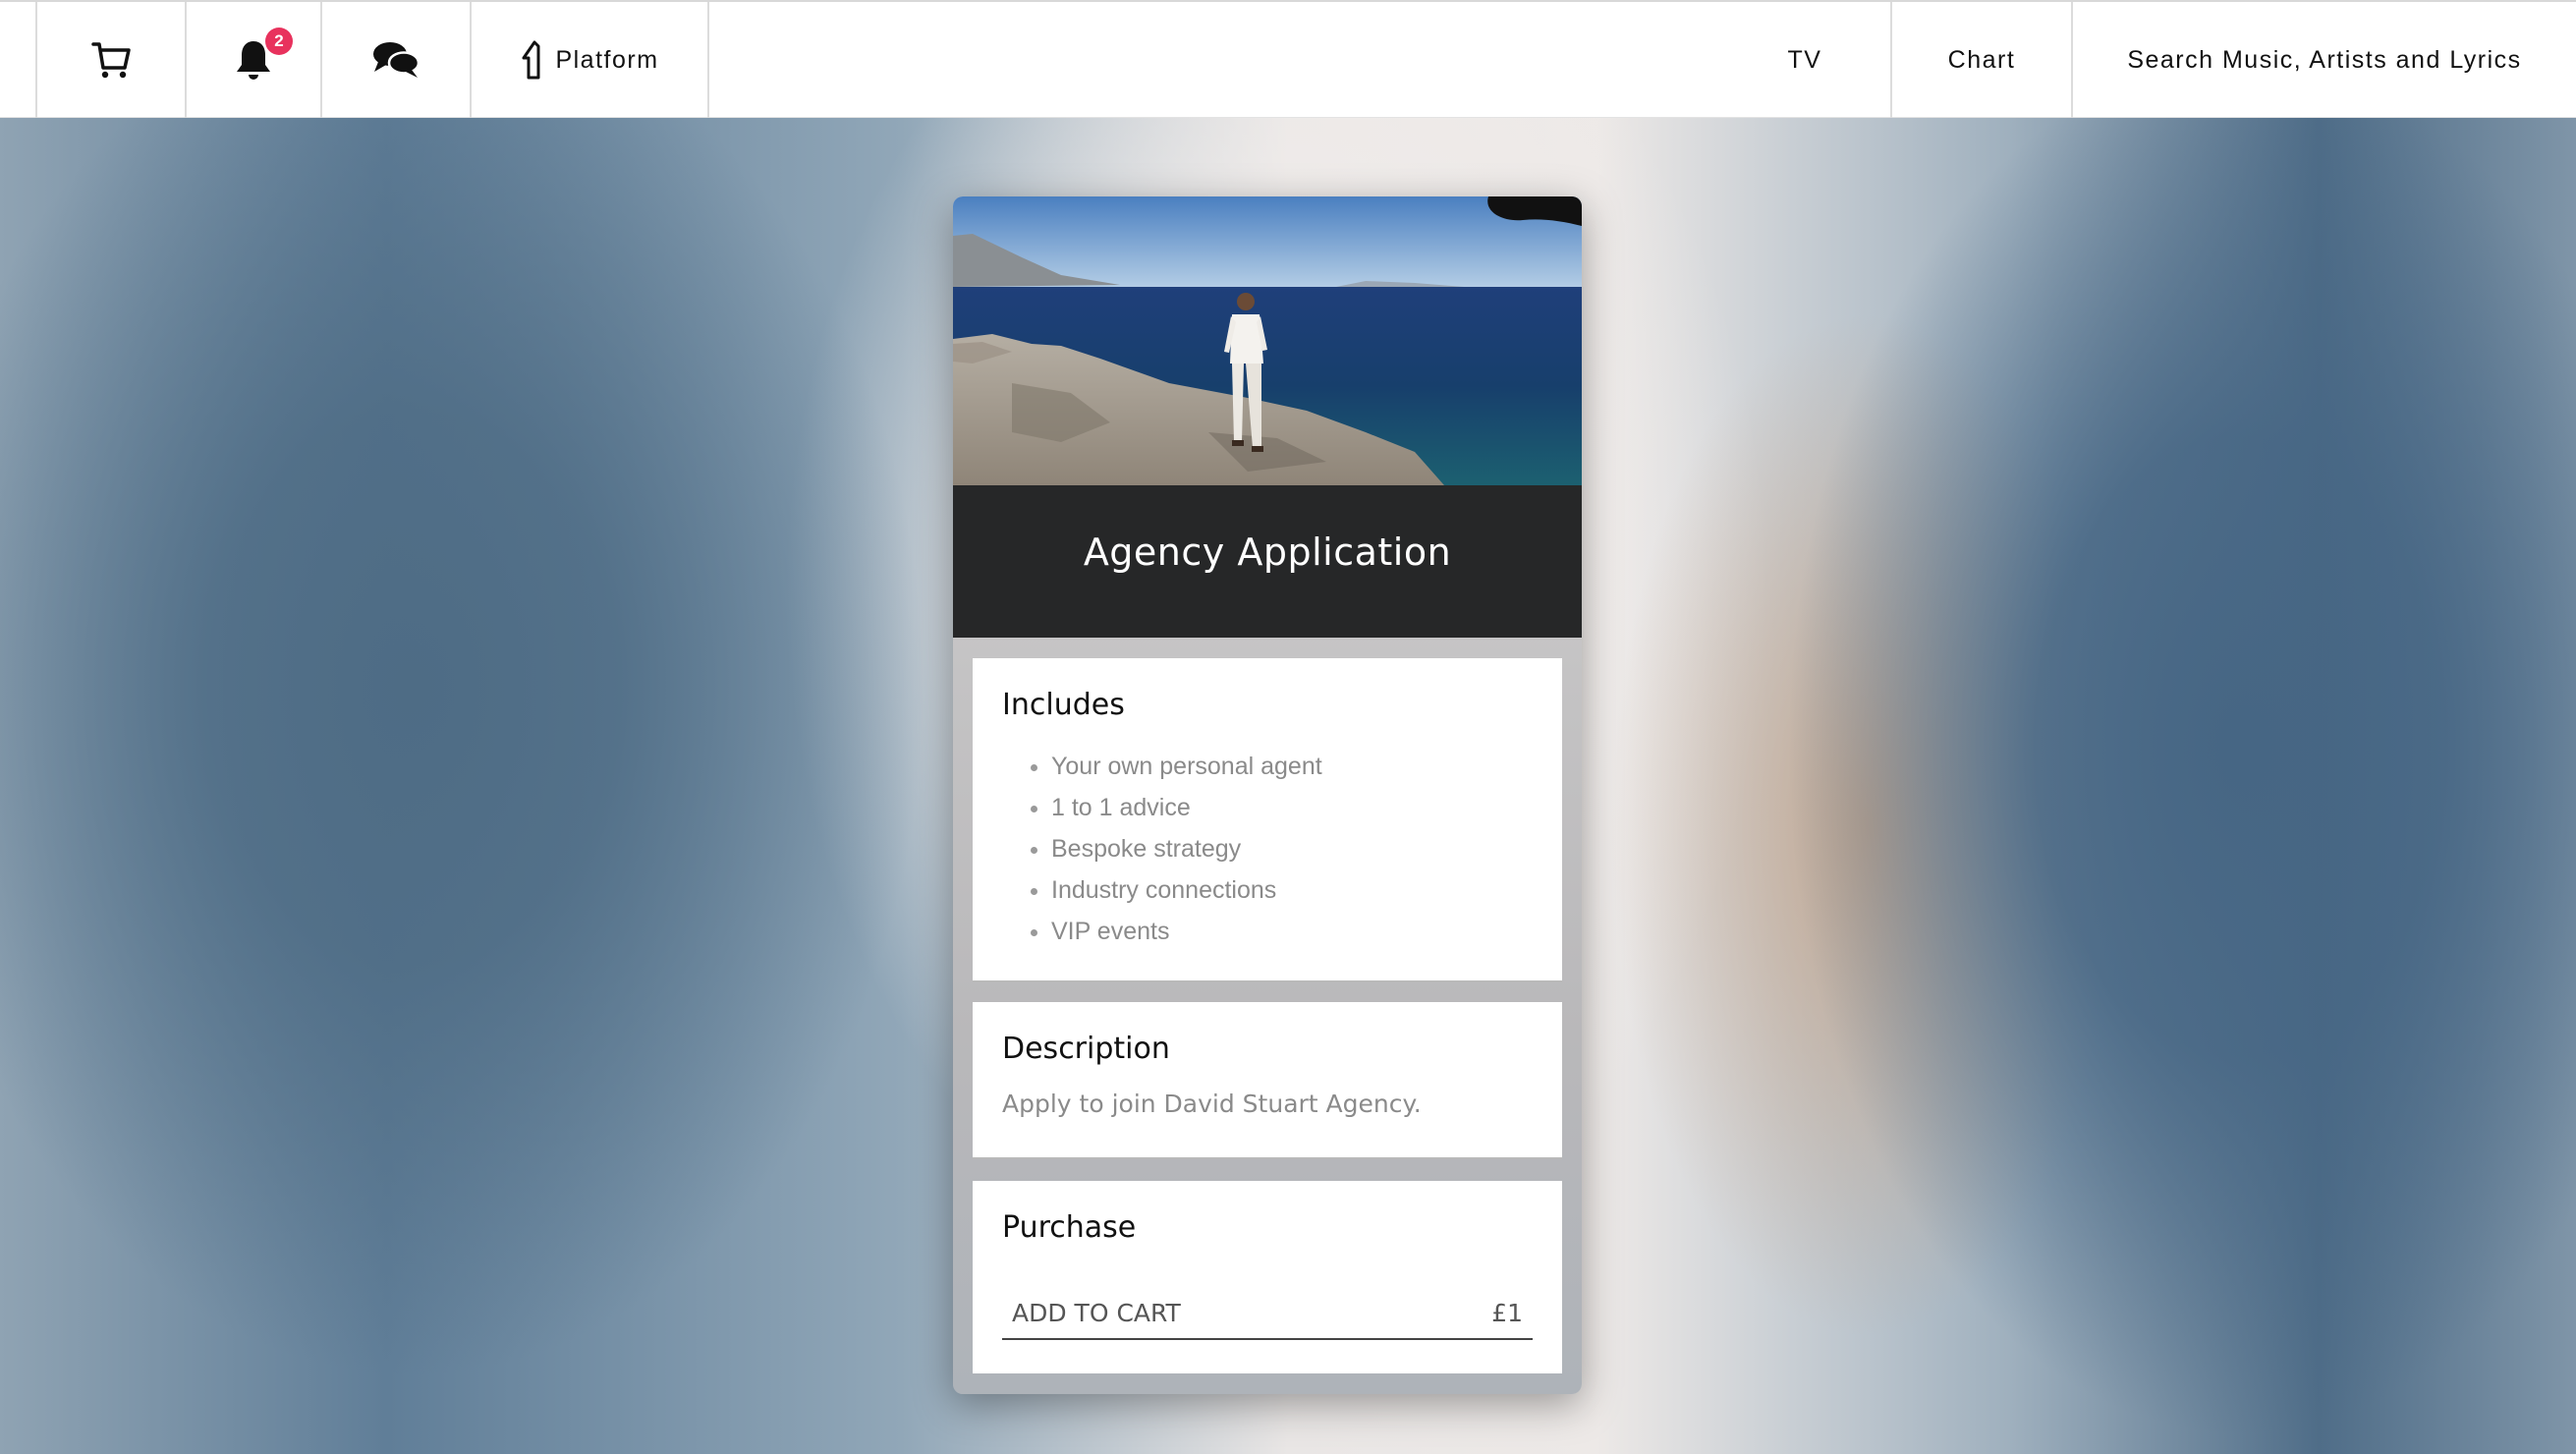 Image resolution: width=2576 pixels, height=1454 pixels. I want to click on messages-button, so click(395, 60).